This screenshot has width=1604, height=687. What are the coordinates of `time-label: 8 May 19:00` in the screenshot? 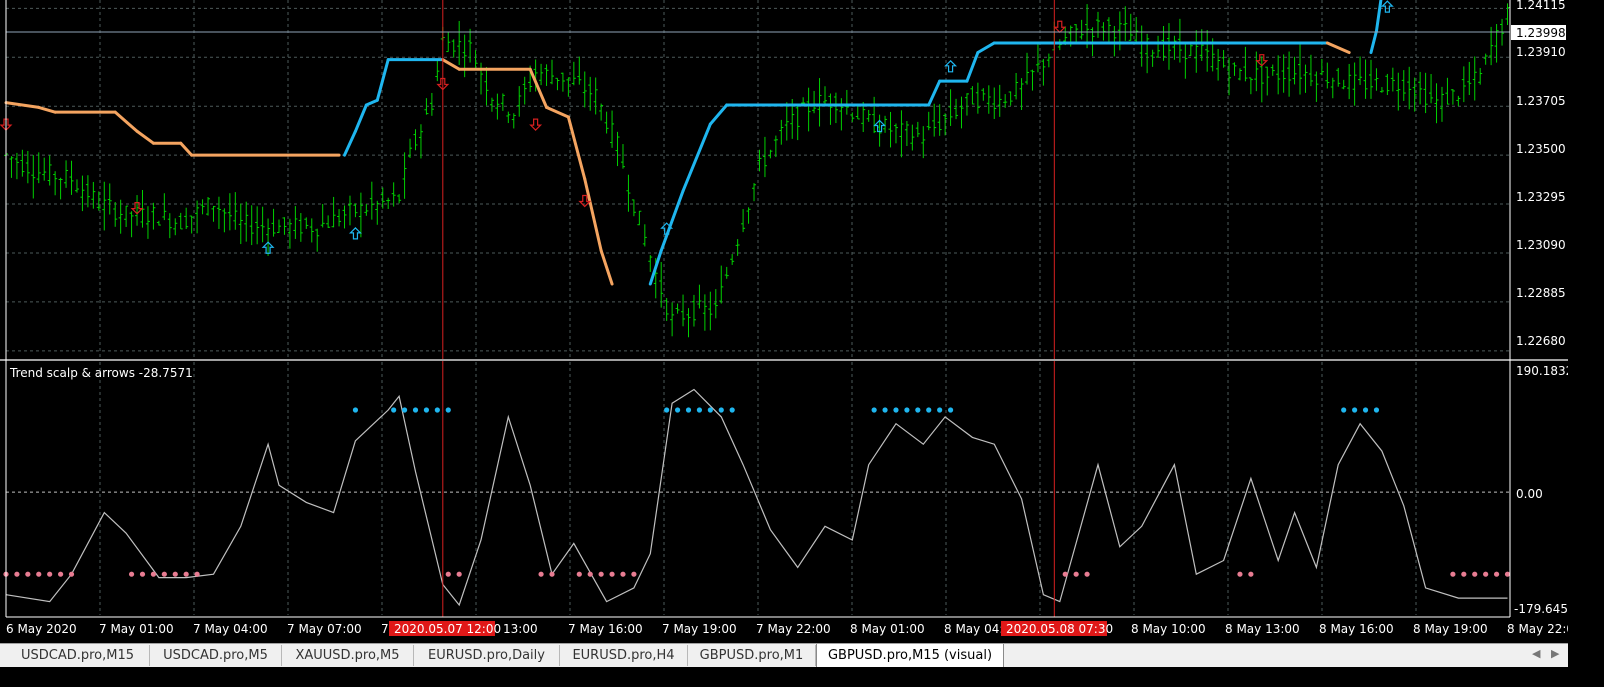 It's located at (1450, 629).